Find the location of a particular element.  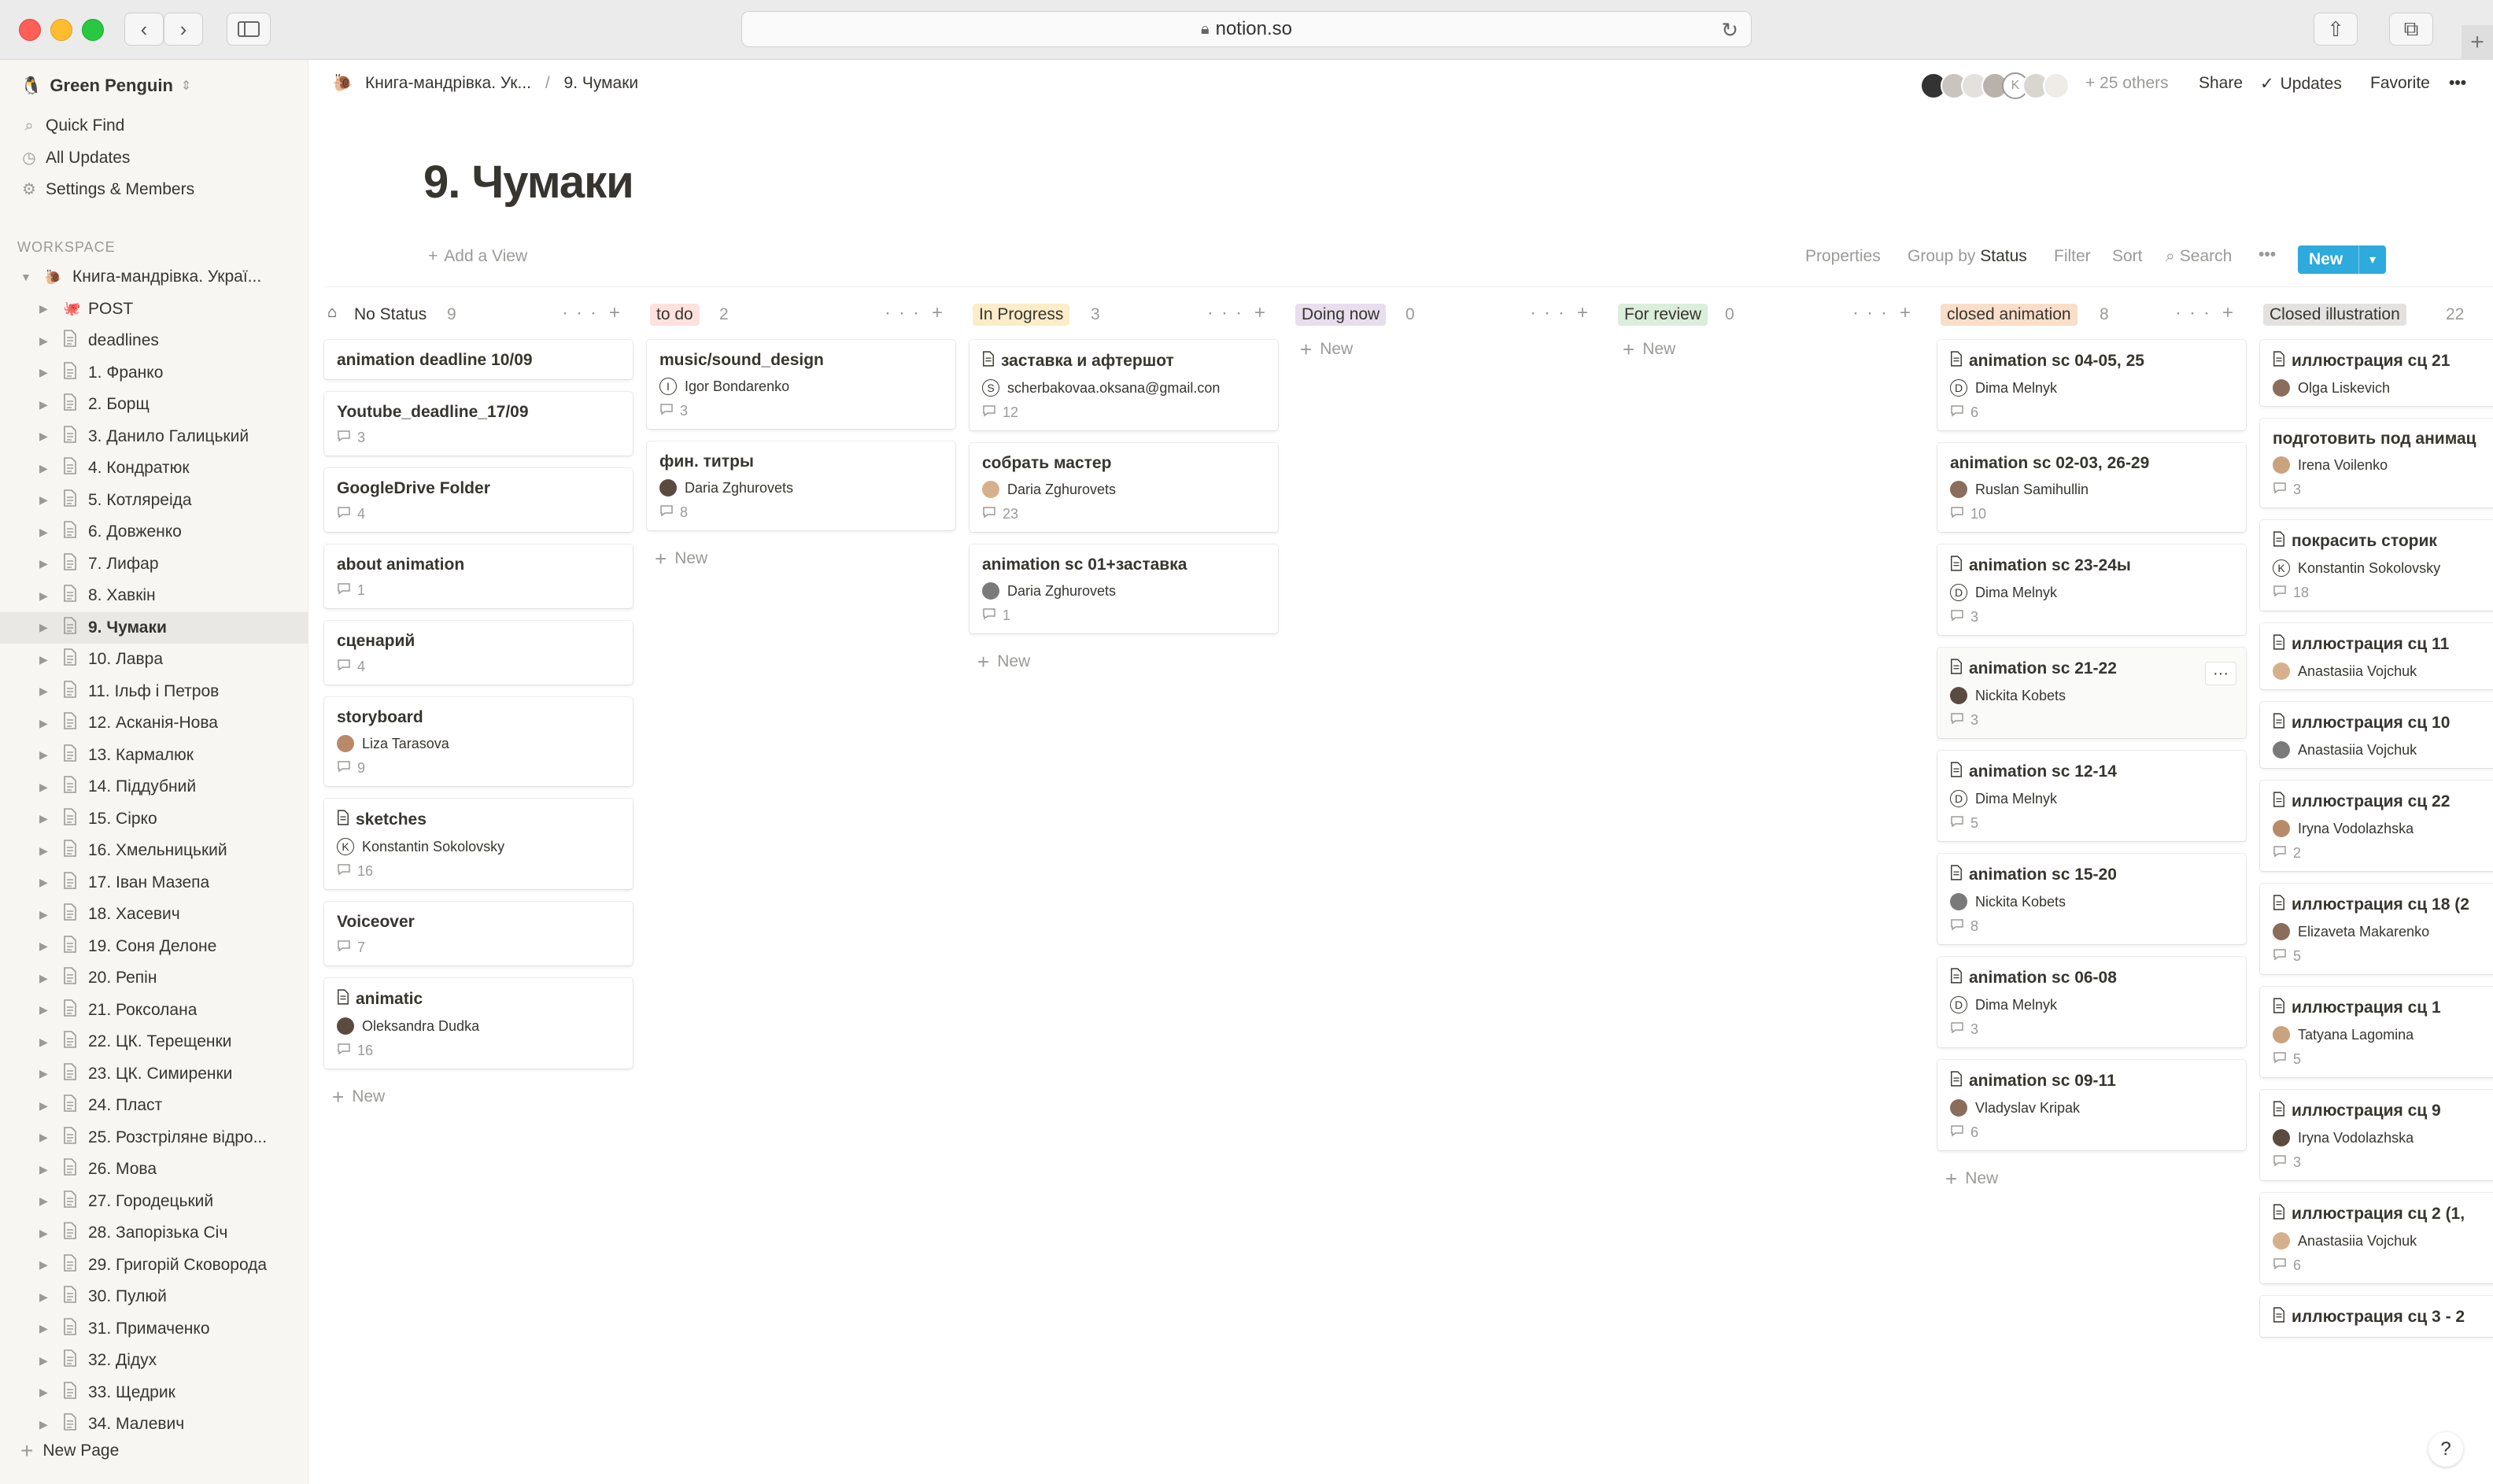

sidebar-page-item: ▶ 🐙 POST is located at coordinates (154, 309).